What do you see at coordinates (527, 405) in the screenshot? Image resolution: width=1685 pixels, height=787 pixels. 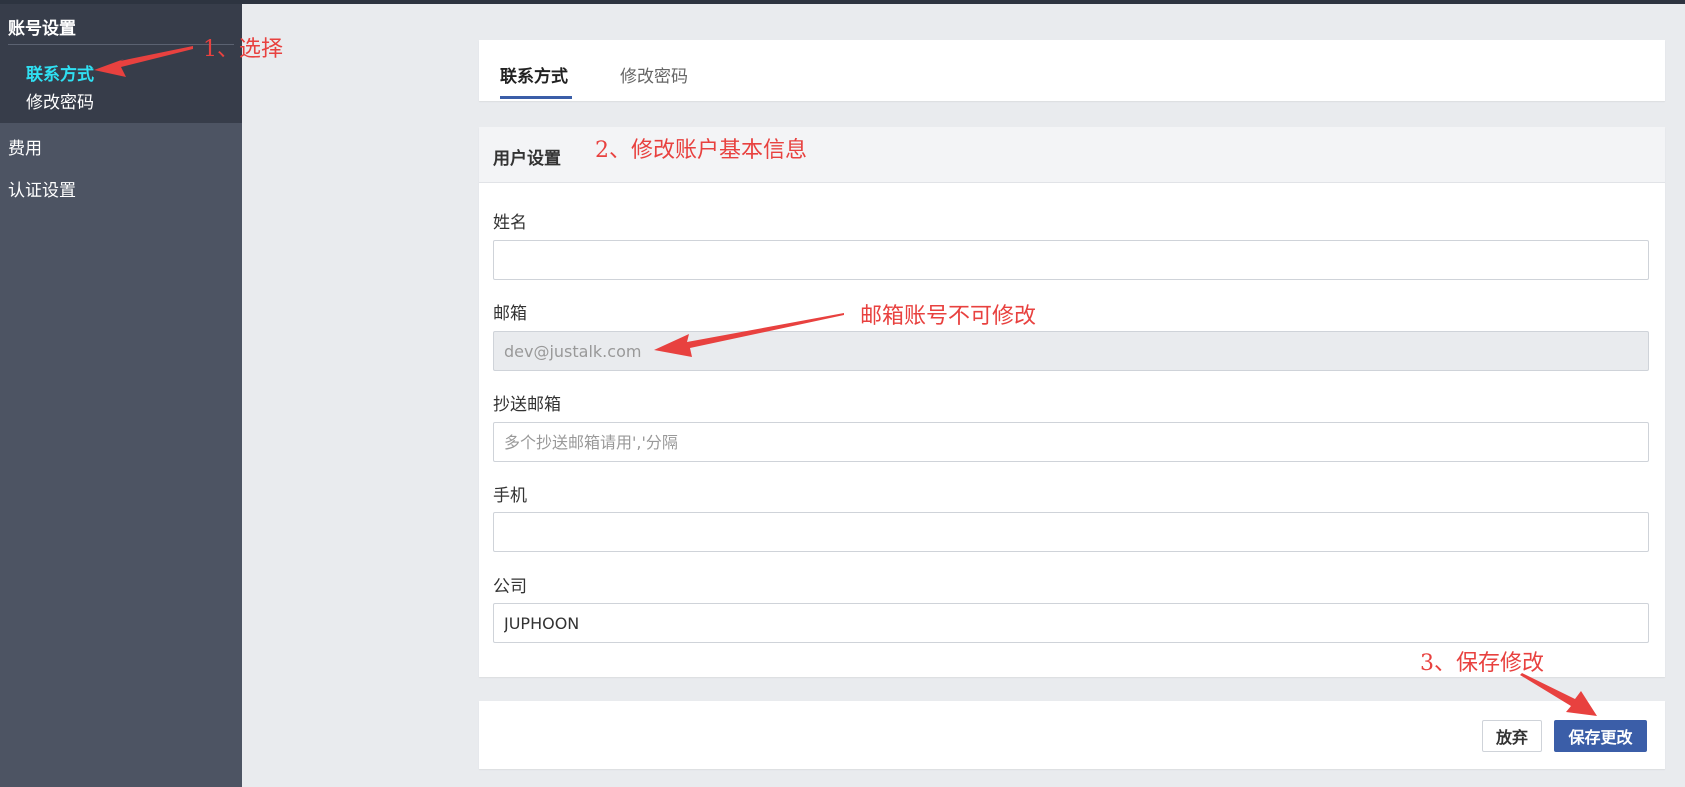 I see `cc-email-label: 抄送邮箱` at bounding box center [527, 405].